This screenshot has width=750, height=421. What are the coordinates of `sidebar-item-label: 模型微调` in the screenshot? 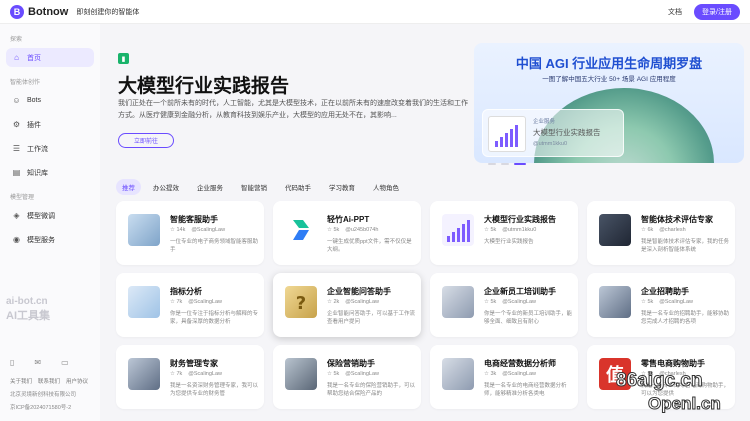 It's located at (41, 216).